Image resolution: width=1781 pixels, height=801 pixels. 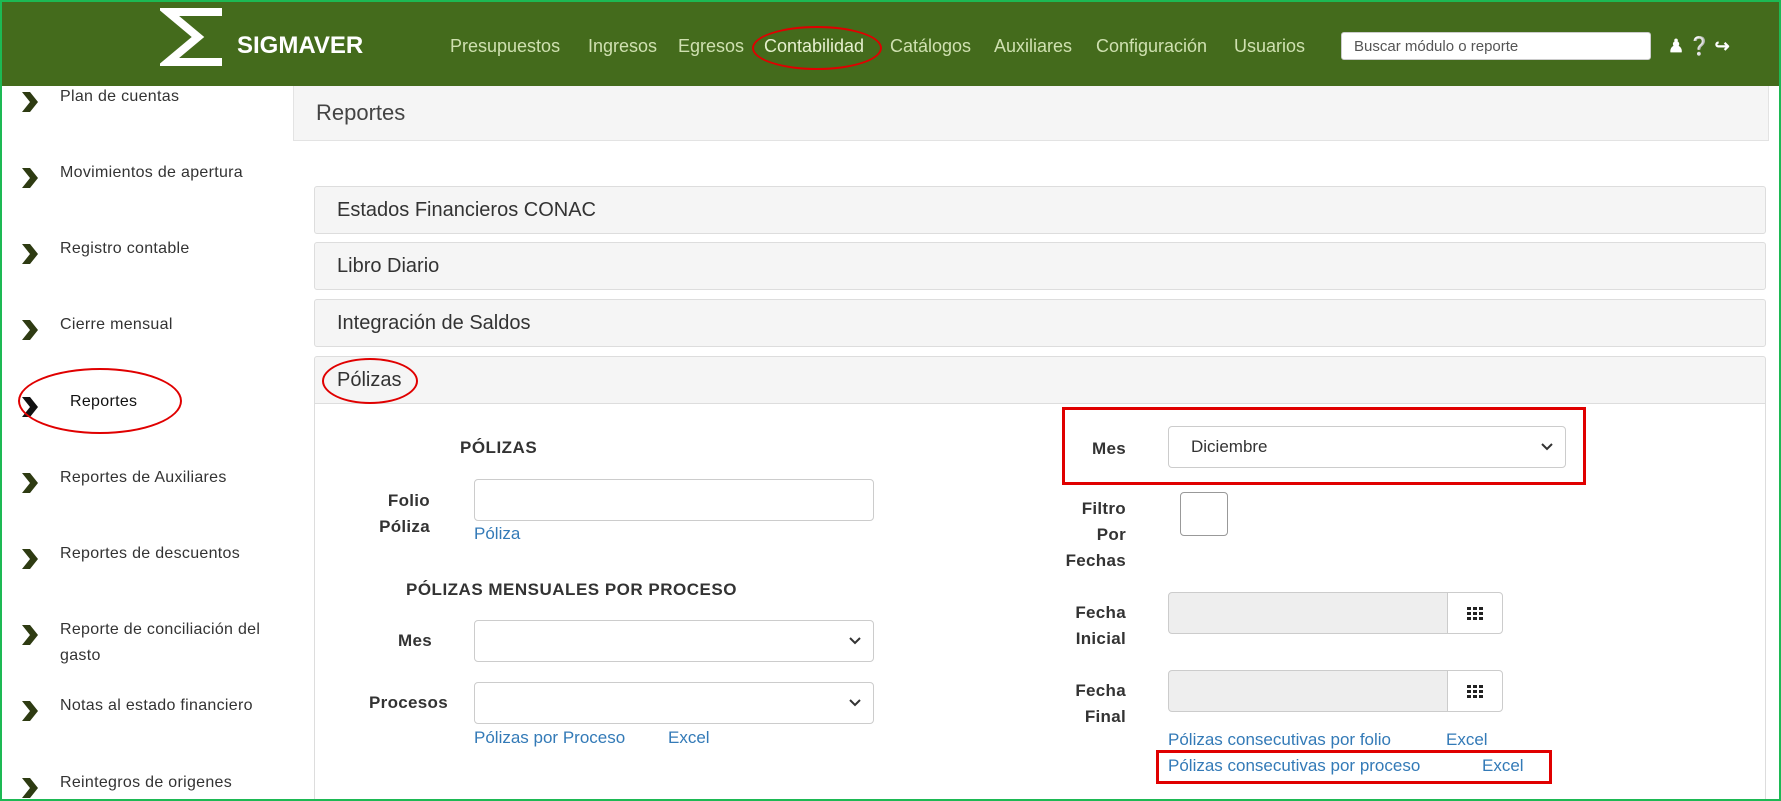 What do you see at coordinates (1040, 266) in the screenshot?
I see `accordion-libro-diario: Libro Diario` at bounding box center [1040, 266].